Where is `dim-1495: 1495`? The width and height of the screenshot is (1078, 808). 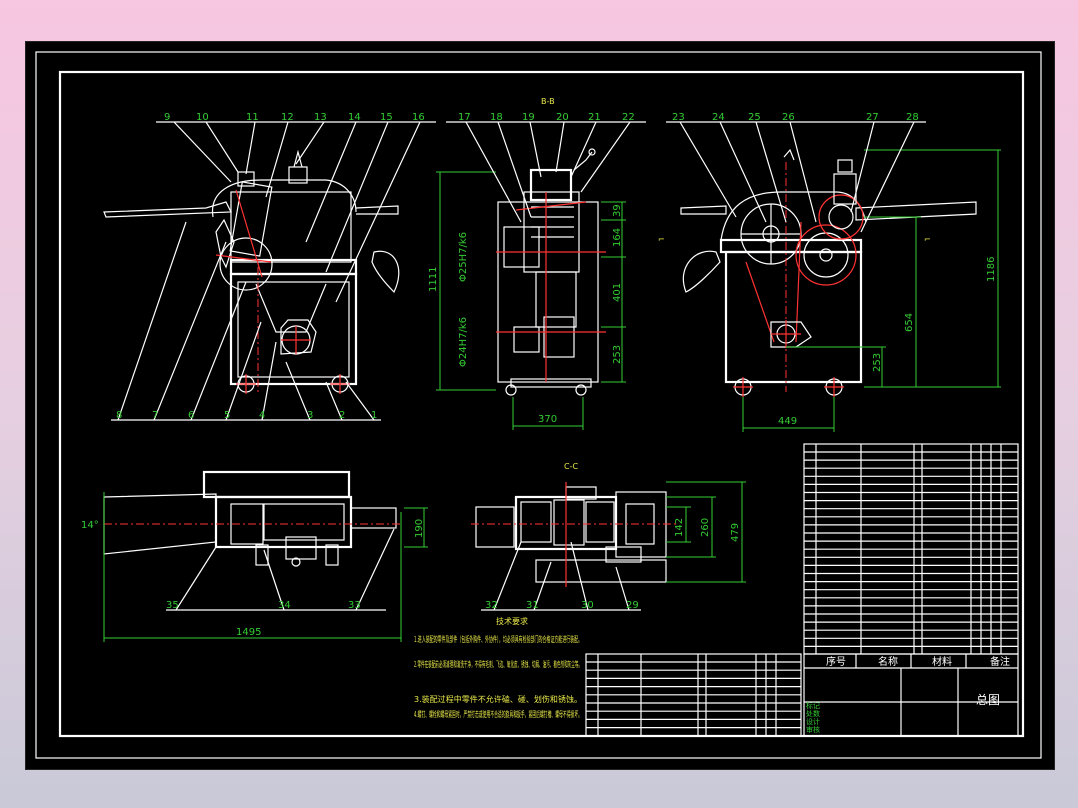 dim-1495: 1495 is located at coordinates (248, 632).